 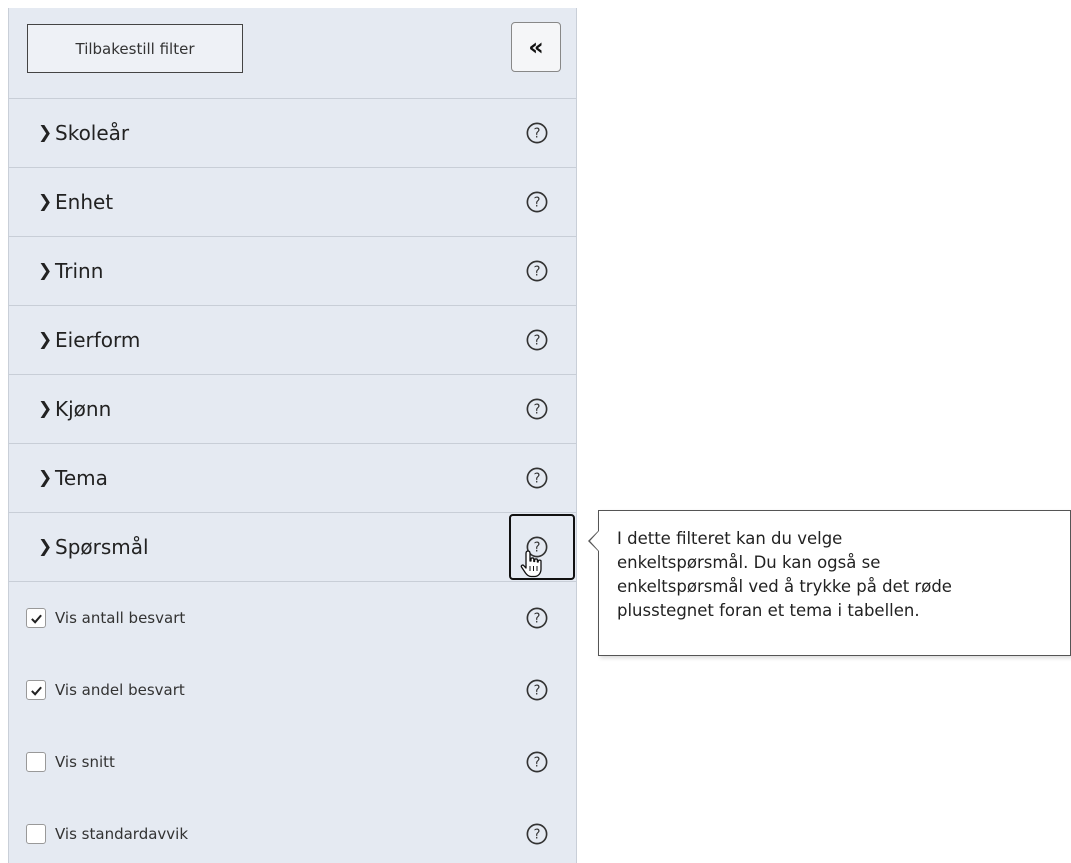 What do you see at coordinates (292, 478) in the screenshot?
I see `filter-tema: ❯ Tema ?` at bounding box center [292, 478].